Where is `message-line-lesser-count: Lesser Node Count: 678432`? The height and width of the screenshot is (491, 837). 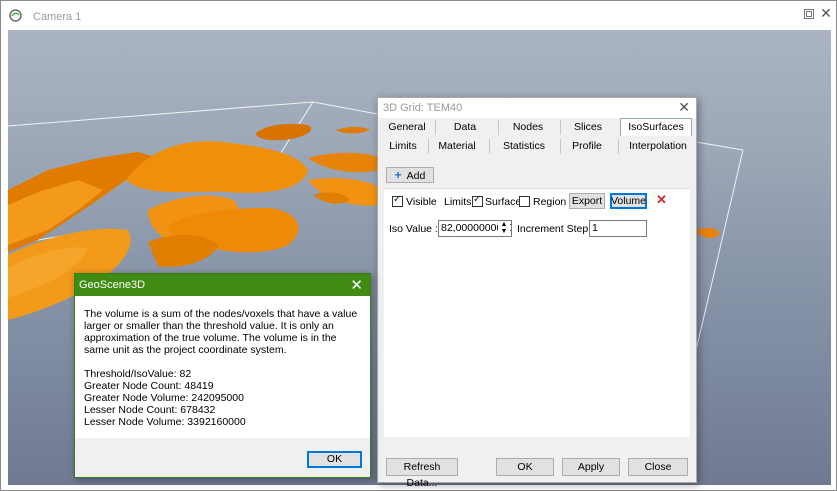 message-line-lesser-count: Lesser Node Count: 678432 is located at coordinates (150, 410).